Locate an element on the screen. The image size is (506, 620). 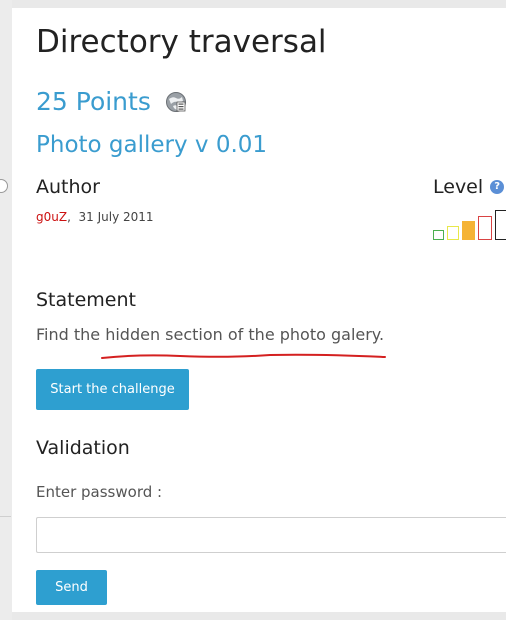
help-icon: ? is located at coordinates (497, 187).